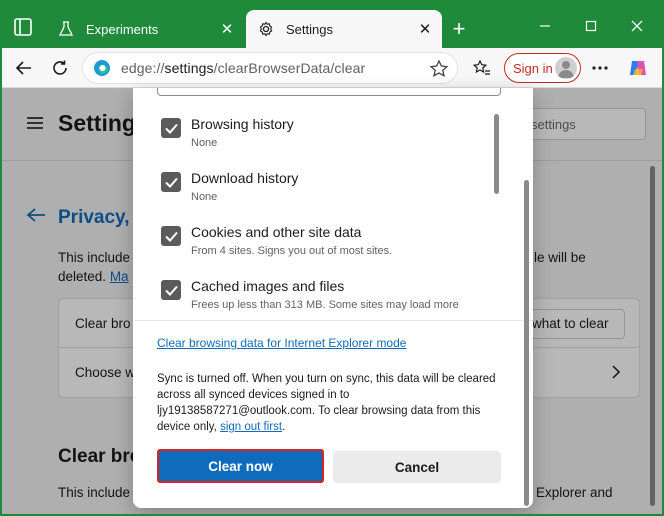  Describe the element at coordinates (482, 68) in the screenshot. I see `favorites-icon` at that location.